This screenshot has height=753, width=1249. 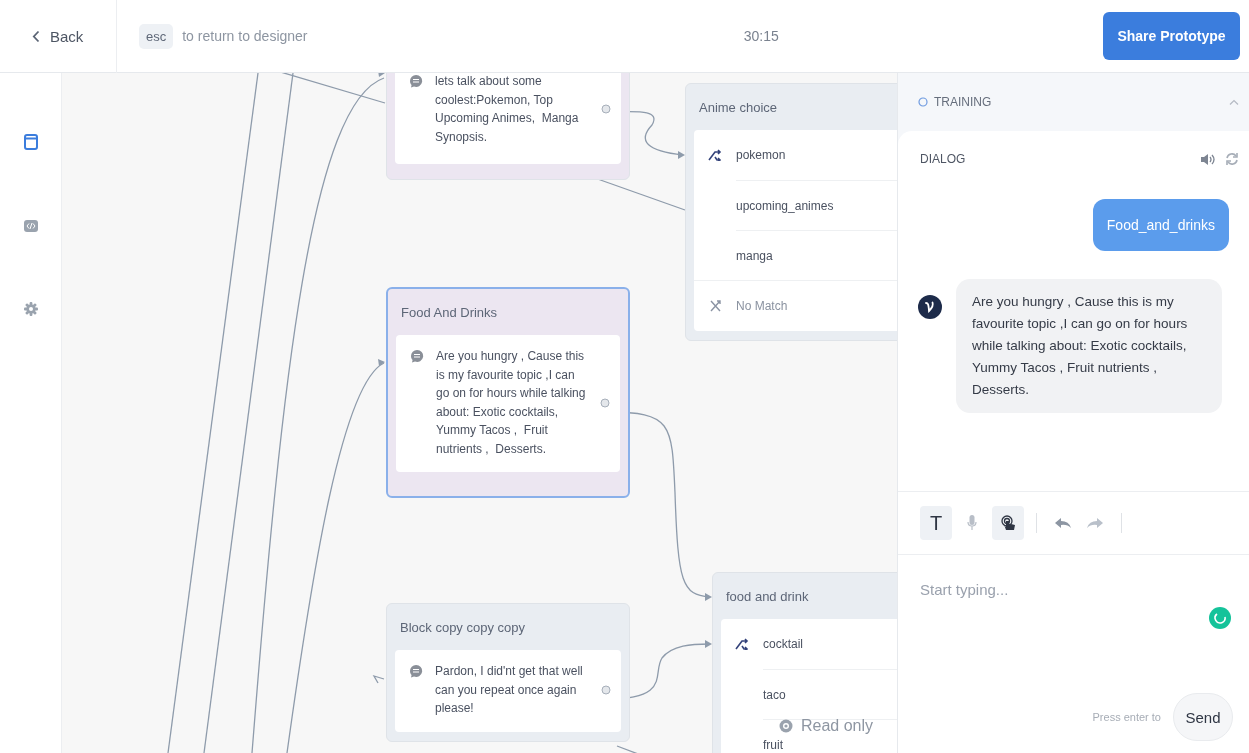 I want to click on share-button: Share Prototype, so click(x=1171, y=36).